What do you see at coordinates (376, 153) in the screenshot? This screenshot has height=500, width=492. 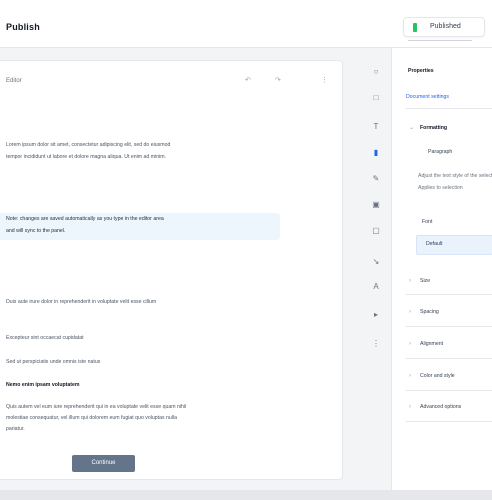 I see `block-icon: ▮` at bounding box center [376, 153].